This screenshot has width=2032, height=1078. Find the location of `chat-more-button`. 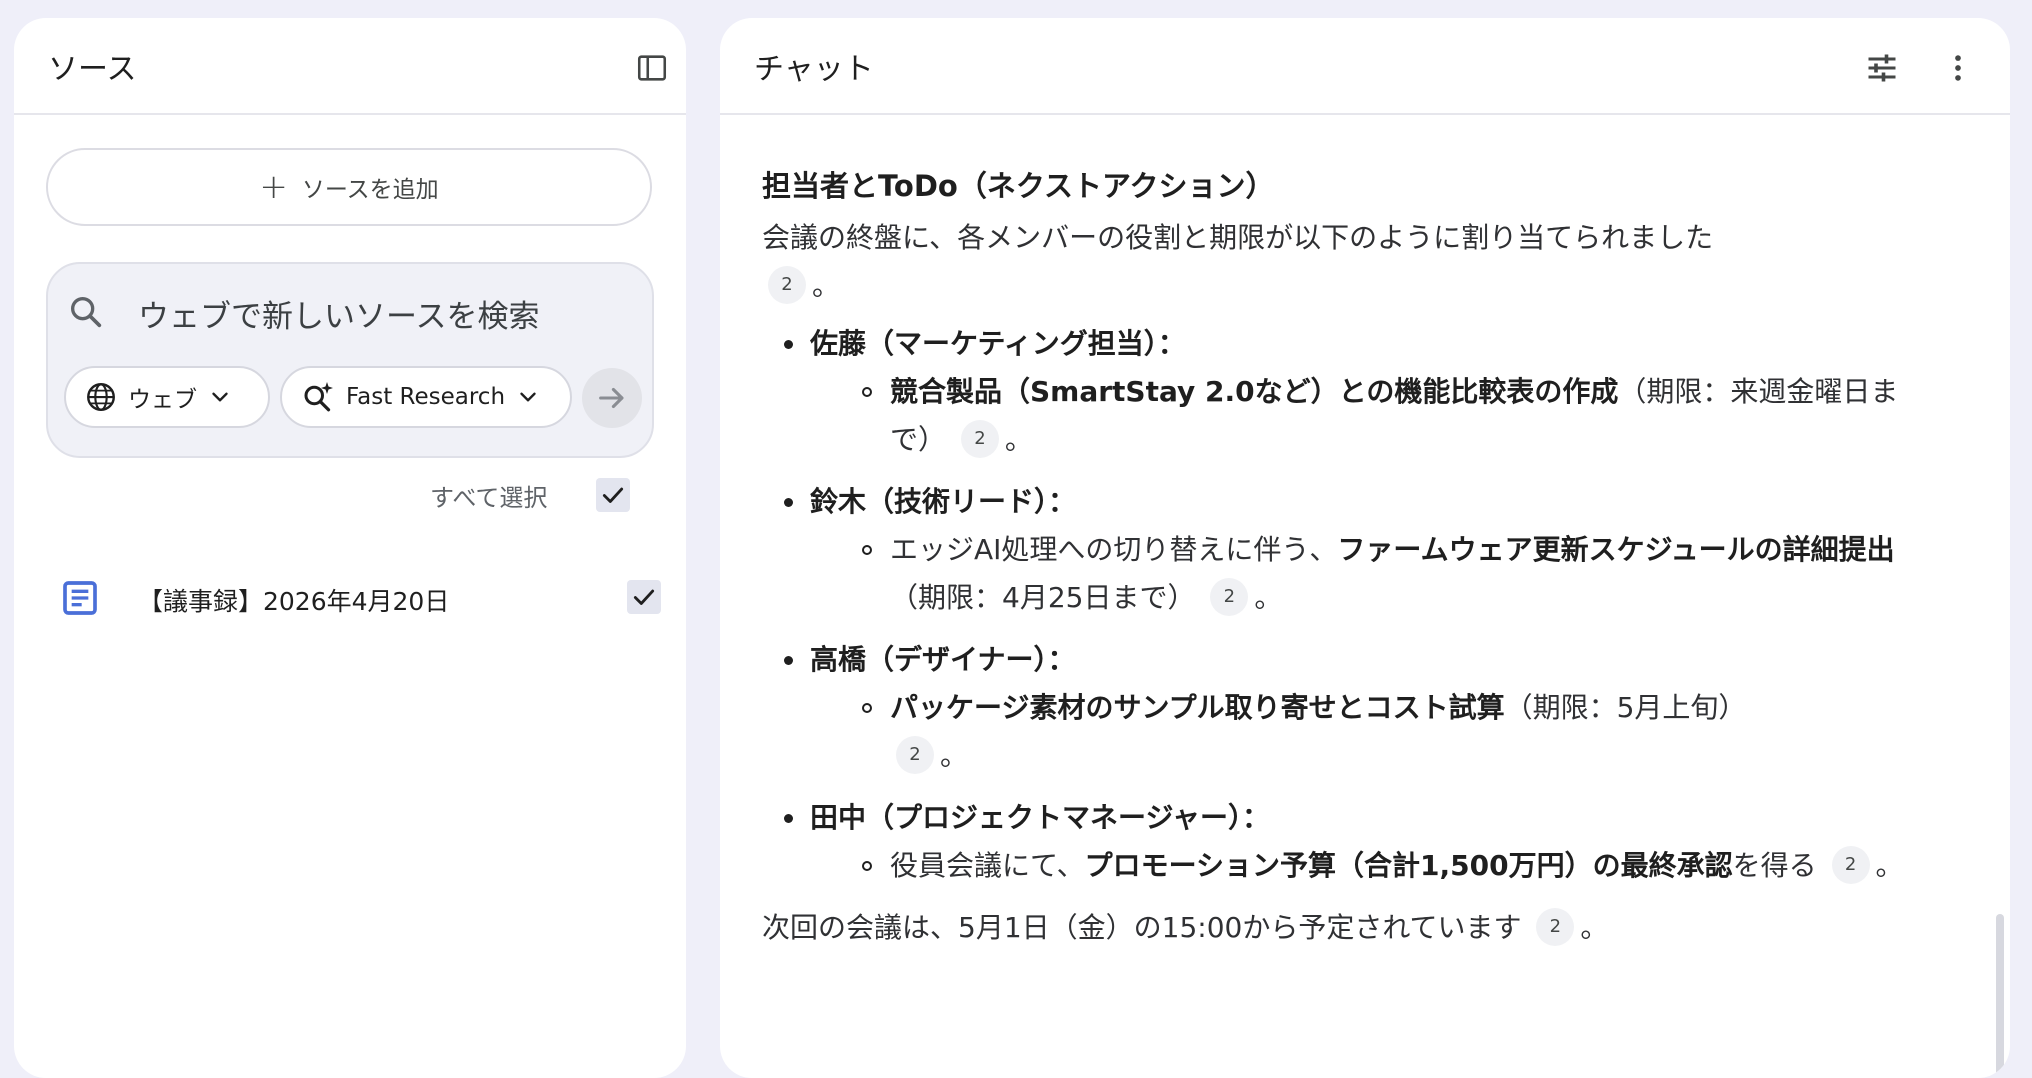

chat-more-button is located at coordinates (1958, 68).